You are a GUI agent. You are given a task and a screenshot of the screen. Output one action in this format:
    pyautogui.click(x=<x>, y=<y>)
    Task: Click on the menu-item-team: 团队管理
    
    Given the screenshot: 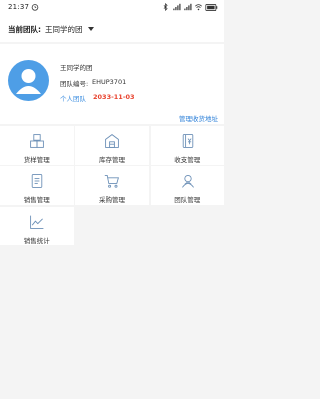 What is the action you would take?
    pyautogui.click(x=187, y=185)
    